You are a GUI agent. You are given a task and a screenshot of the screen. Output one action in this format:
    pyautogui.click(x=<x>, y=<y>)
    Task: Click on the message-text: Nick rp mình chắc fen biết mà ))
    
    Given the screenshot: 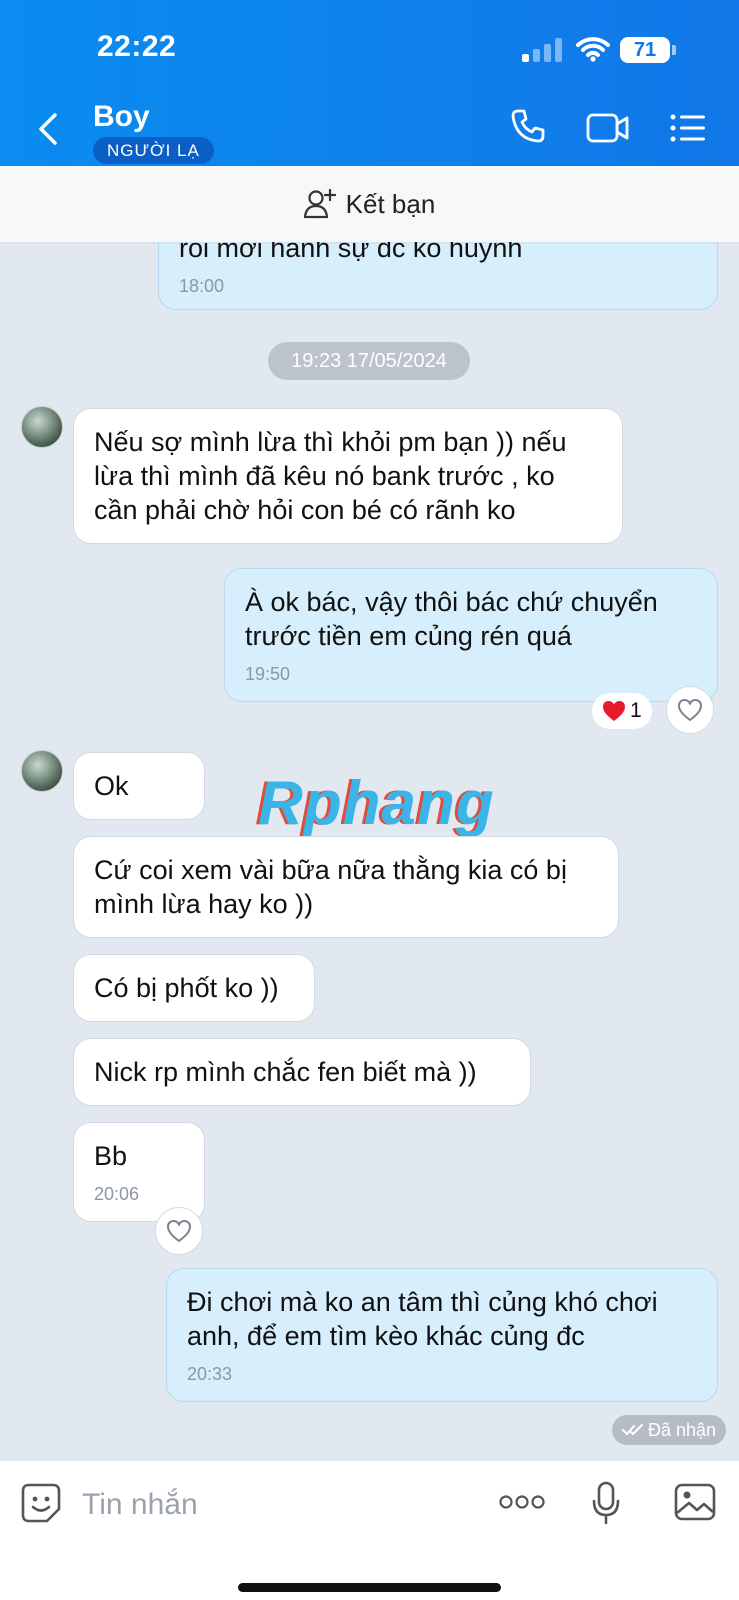 What is the action you would take?
    pyautogui.click(x=285, y=1072)
    